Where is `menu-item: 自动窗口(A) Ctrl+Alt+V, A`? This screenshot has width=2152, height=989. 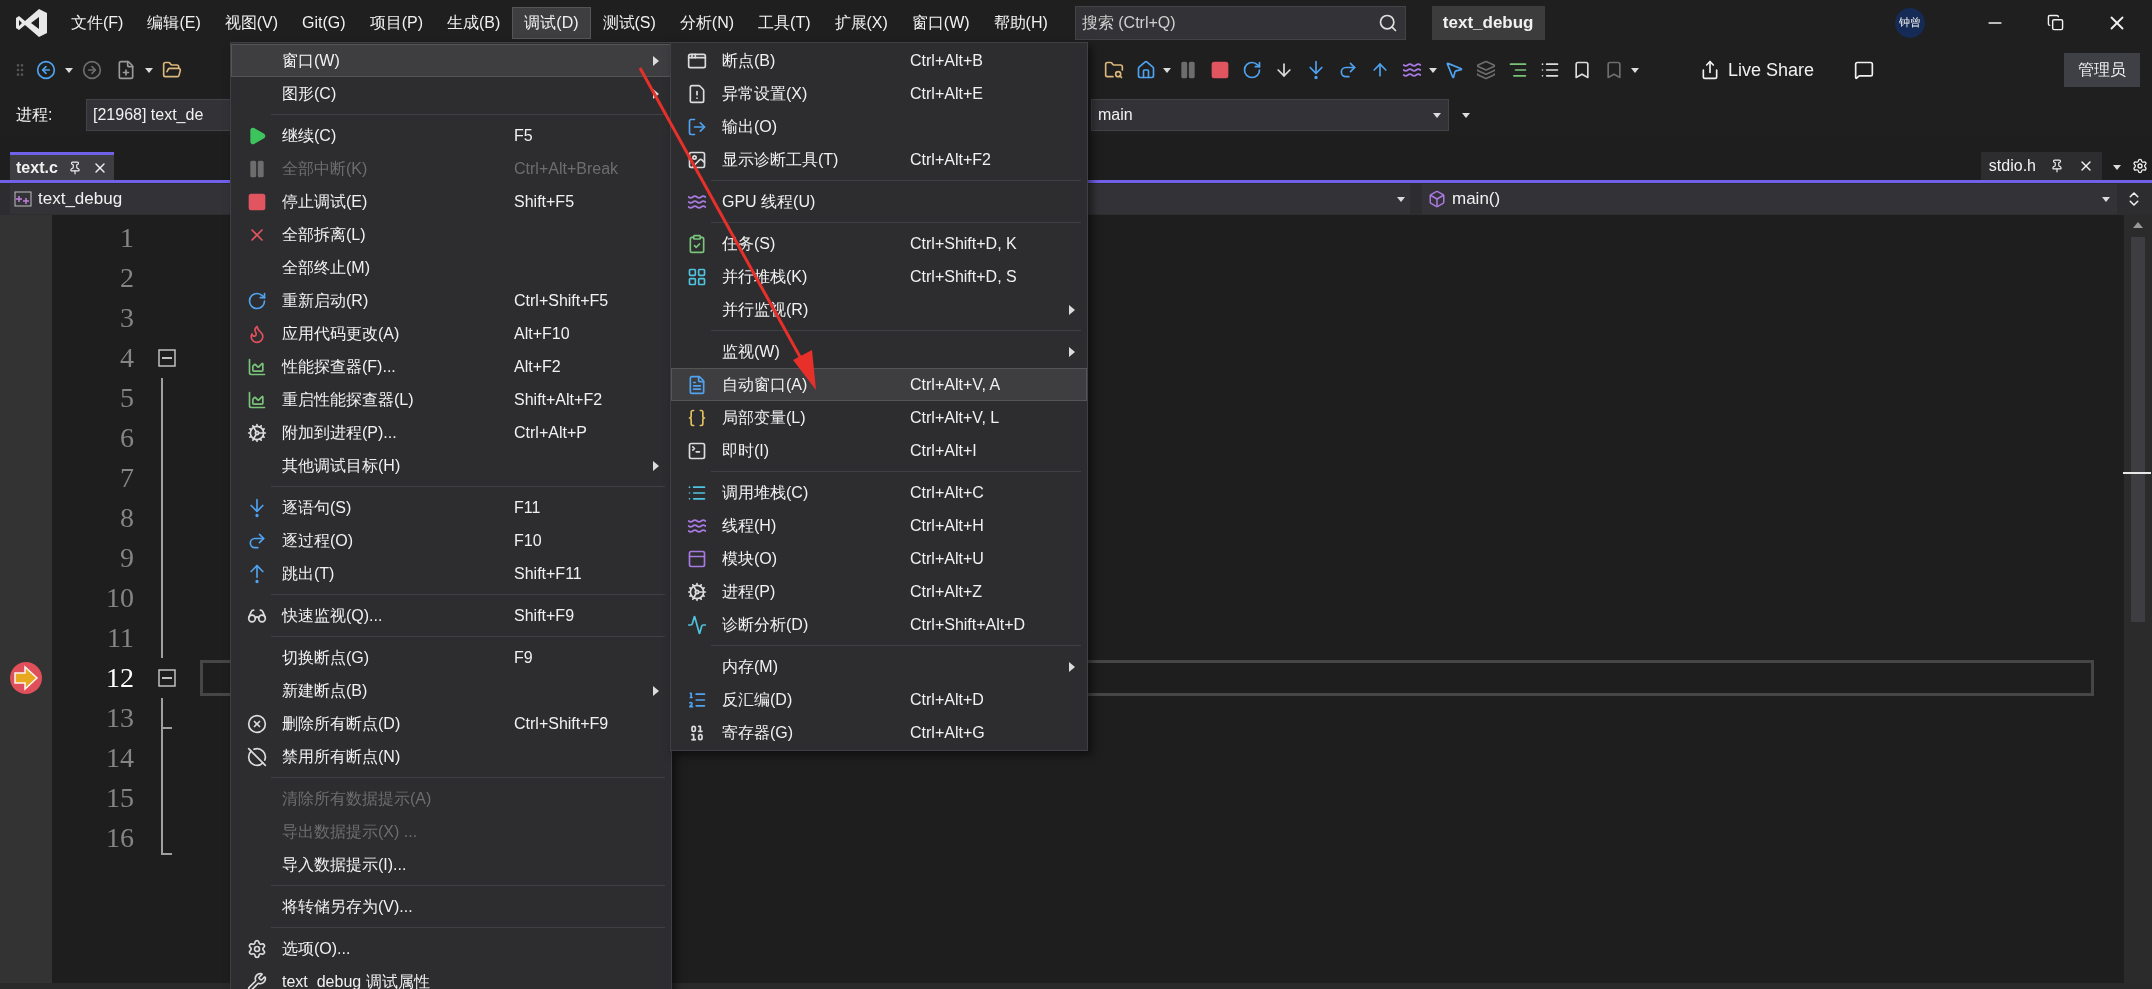 menu-item: 自动窗口(A) Ctrl+Alt+V, A is located at coordinates (879, 384).